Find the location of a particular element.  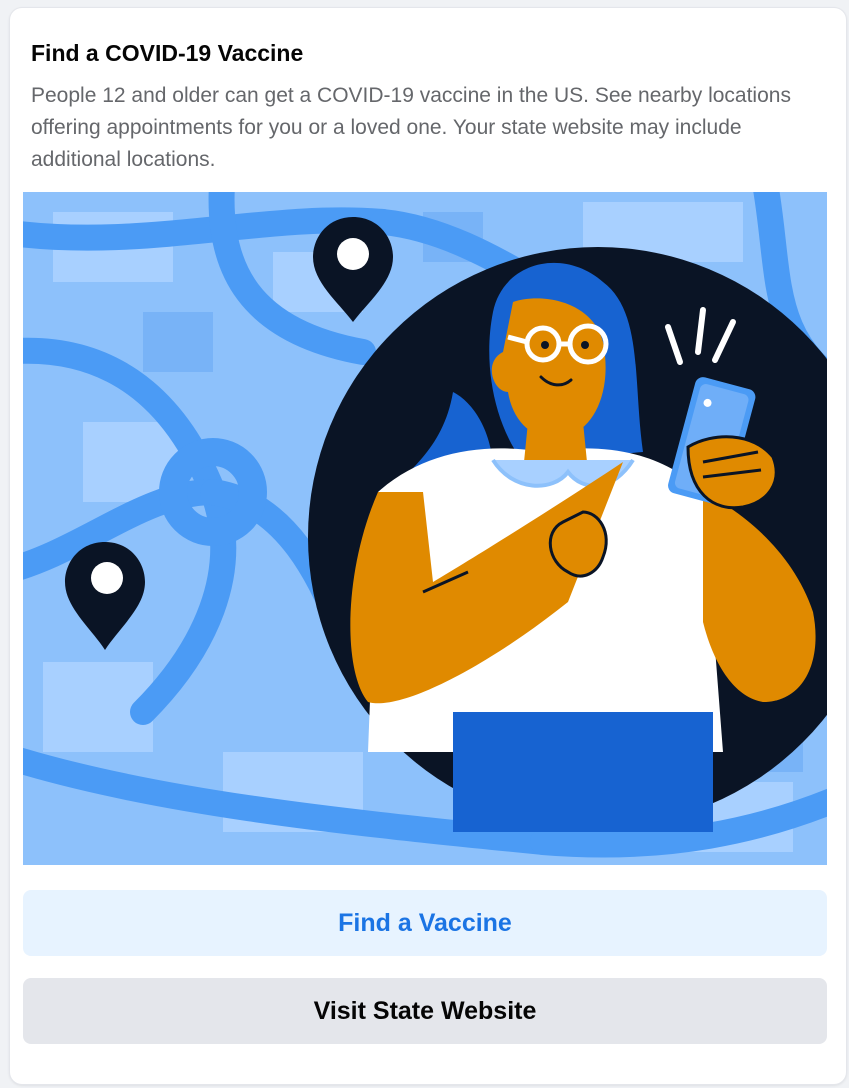

find-a-vaccine-button: Find a Vaccine is located at coordinates (425, 923).